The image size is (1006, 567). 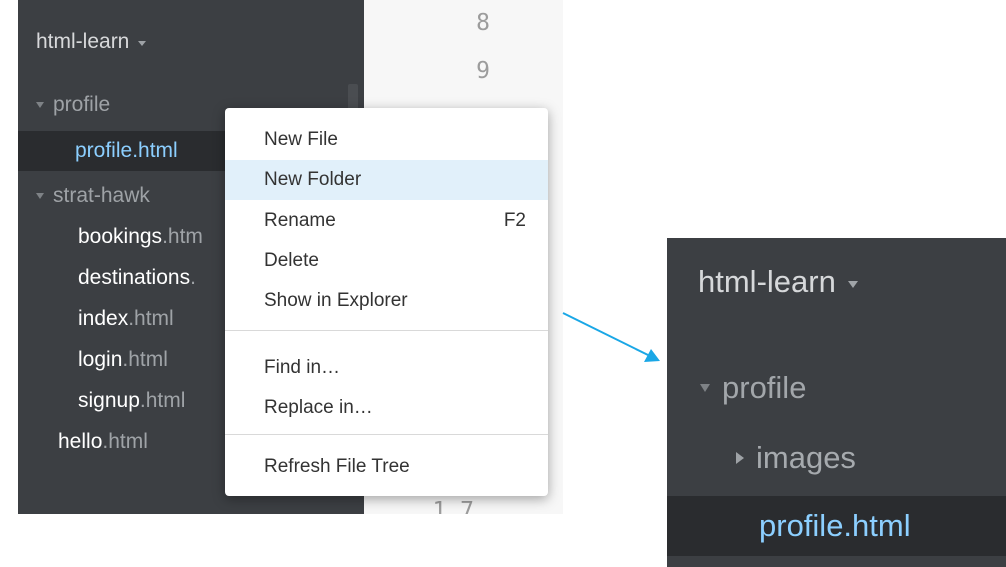 I want to click on menu-item-new-folder: New Folder, so click(x=386, y=180).